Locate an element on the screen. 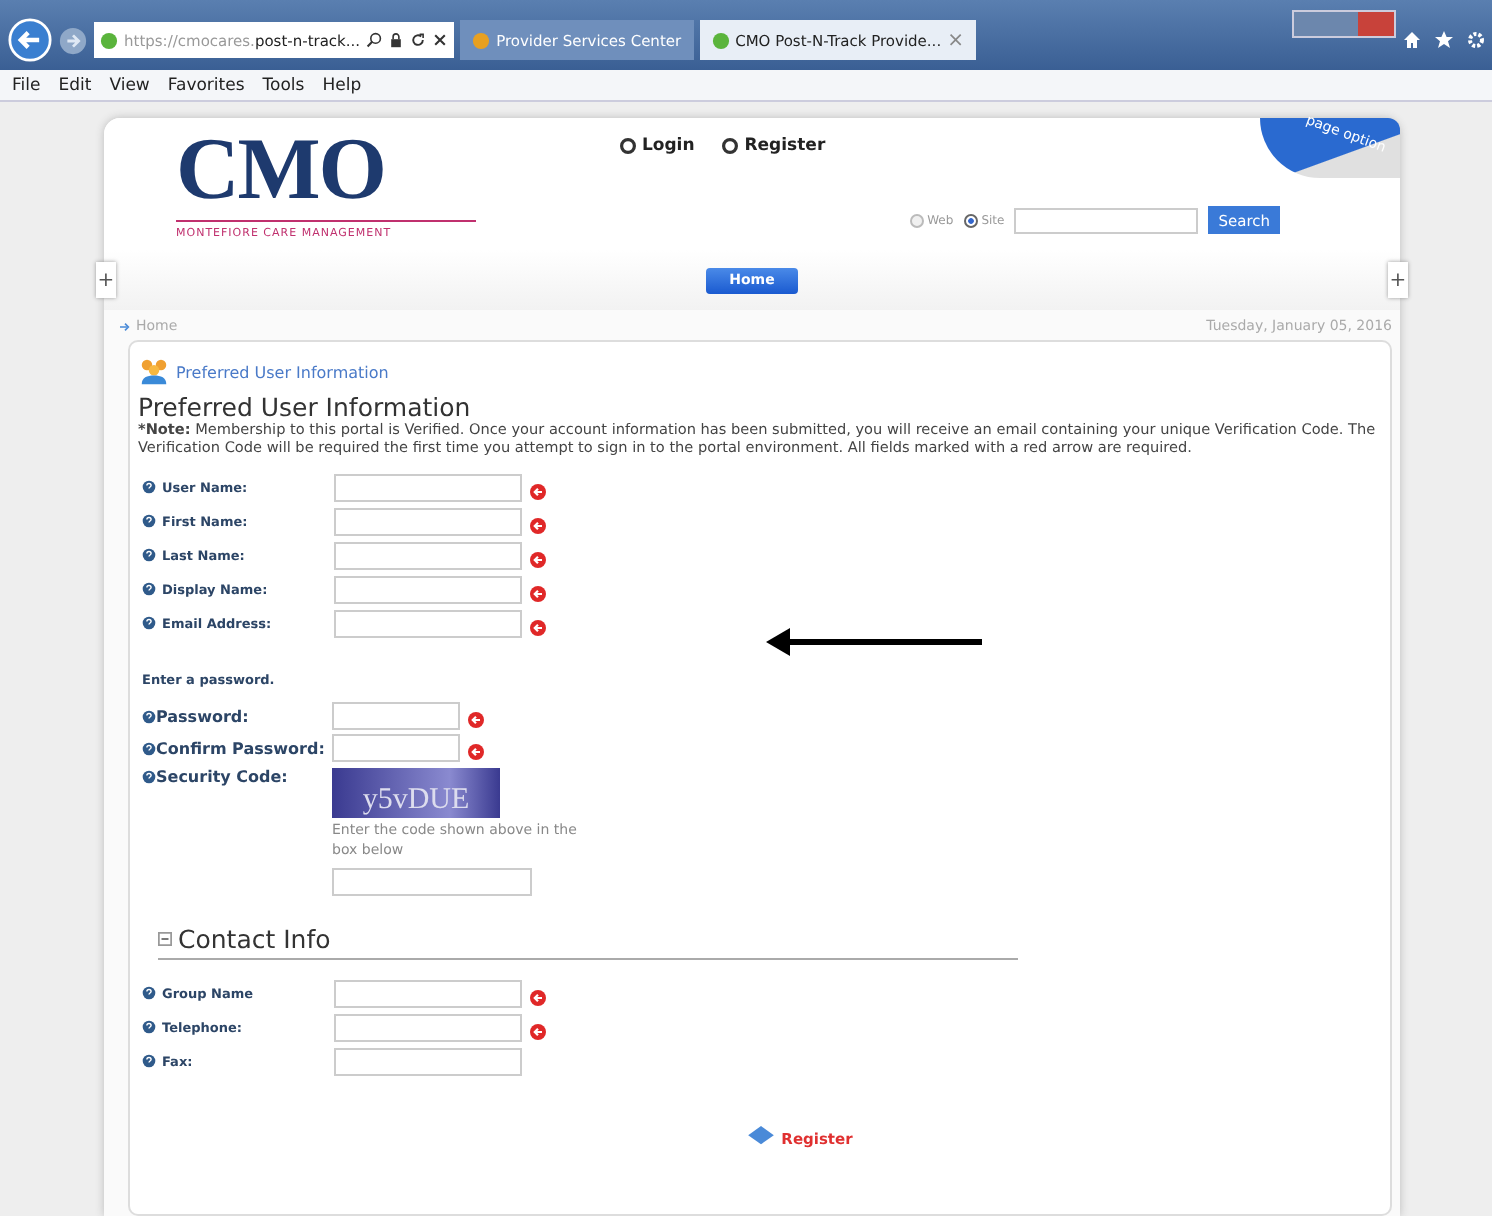 The height and width of the screenshot is (1216, 1492). menu-item: Tools is located at coordinates (283, 85).